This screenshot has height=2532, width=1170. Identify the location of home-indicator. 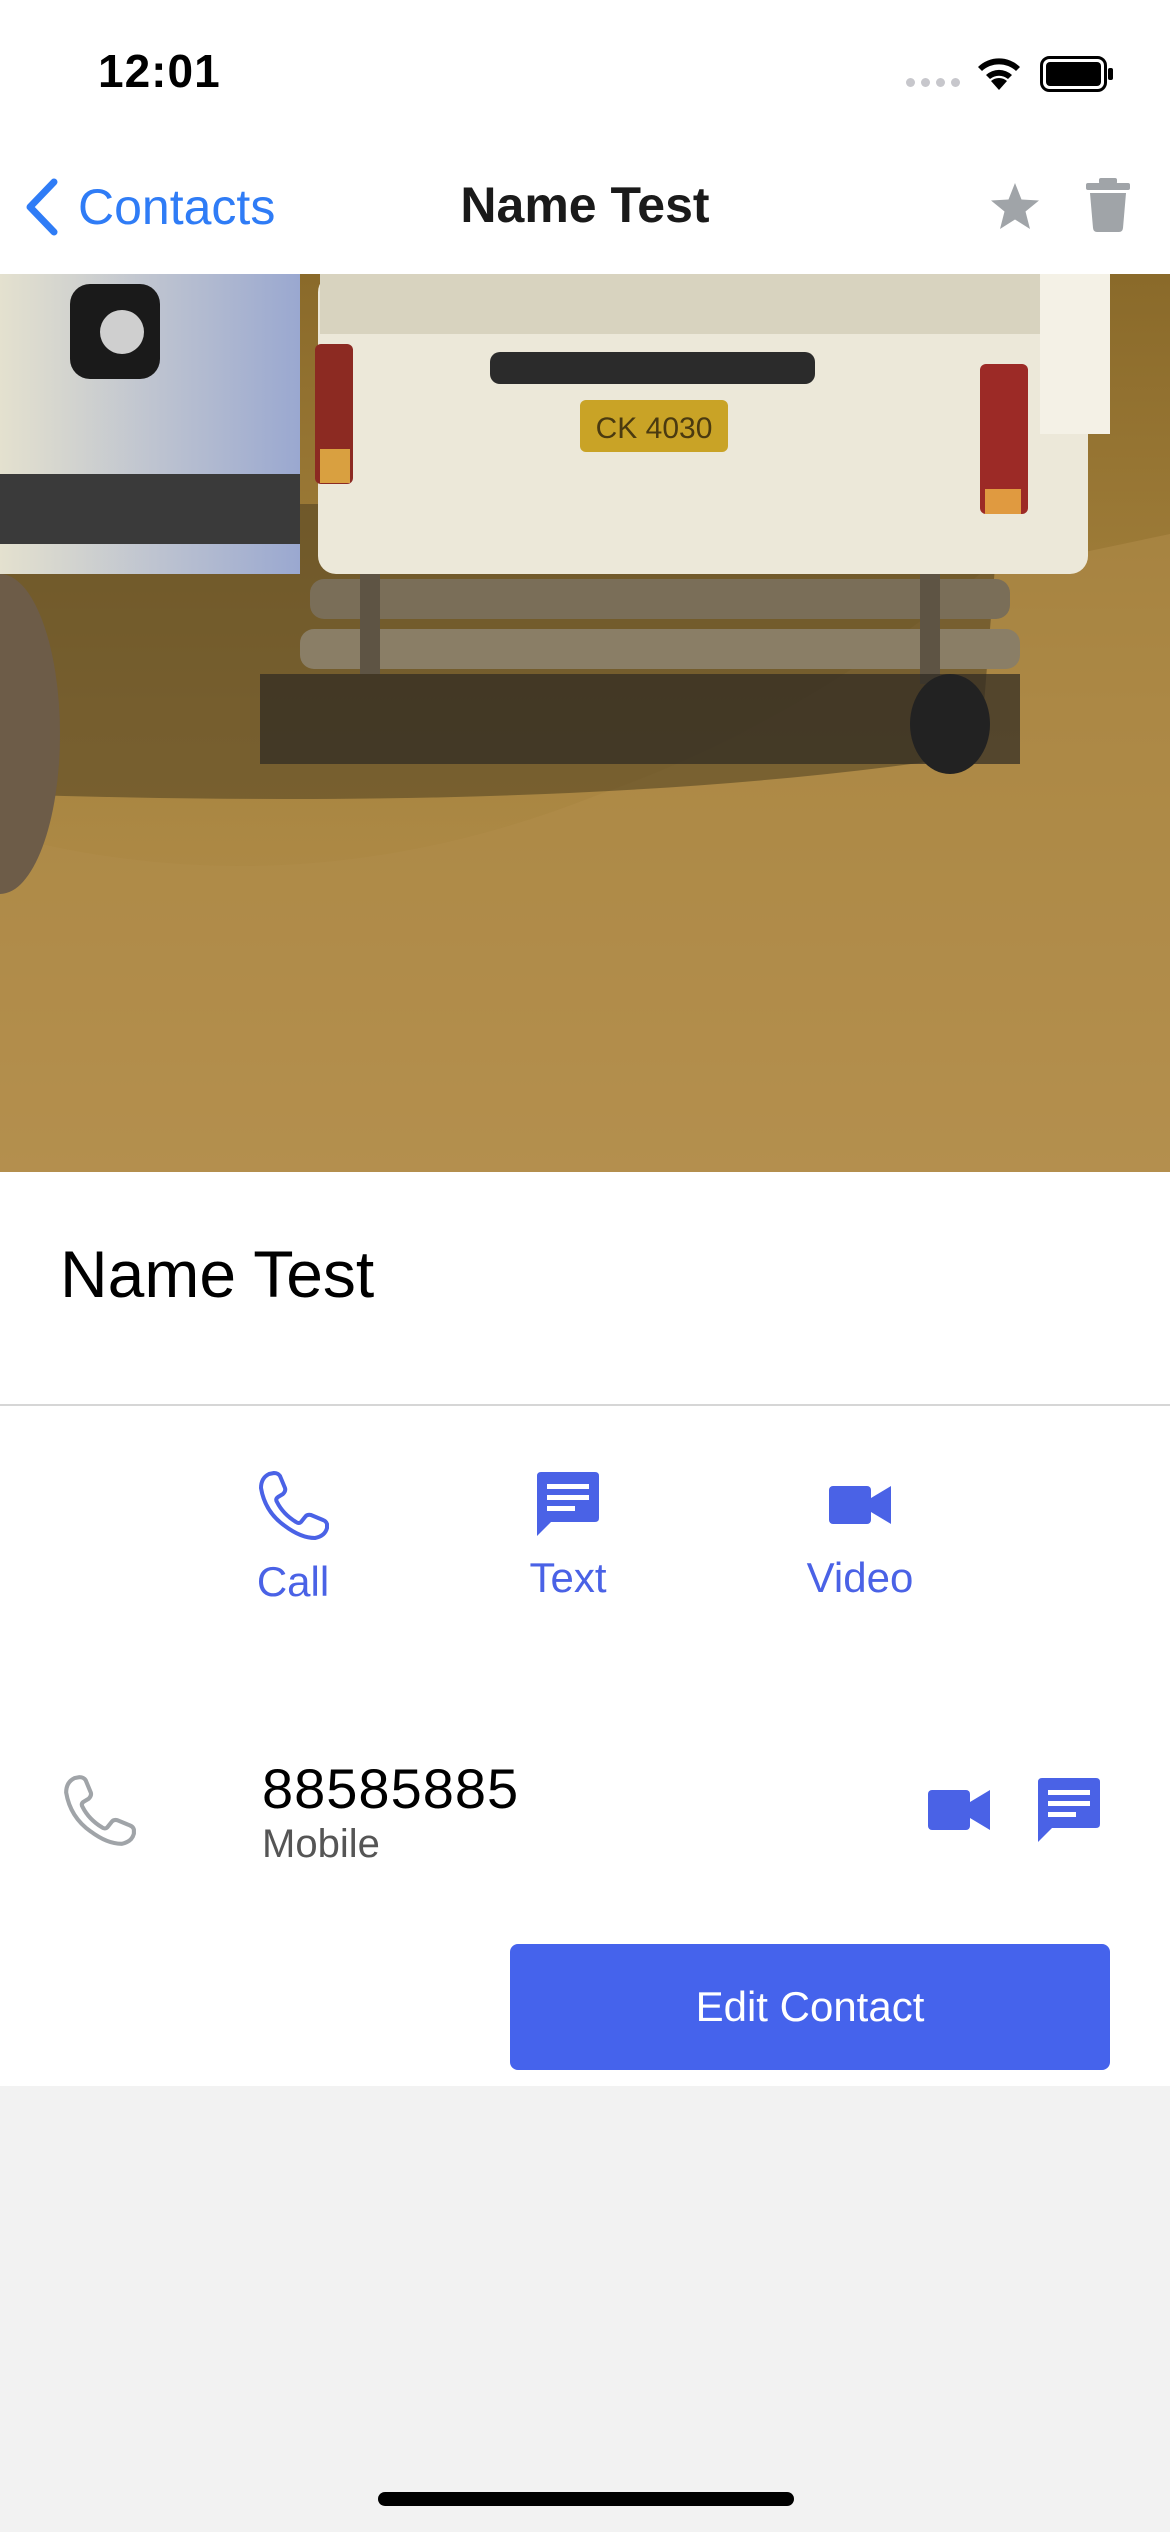
(586, 2499).